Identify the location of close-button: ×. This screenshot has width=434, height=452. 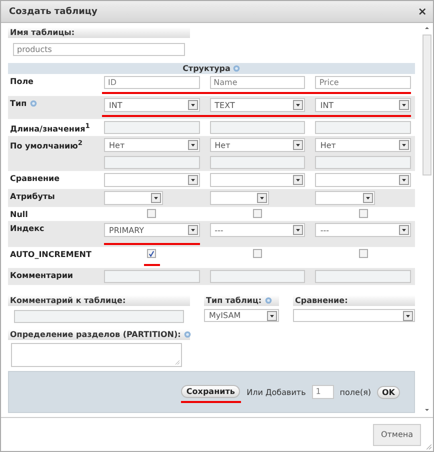
(422, 11).